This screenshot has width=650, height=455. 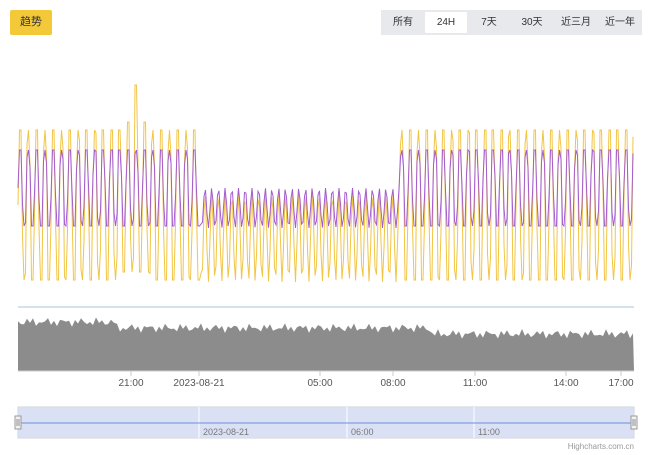 What do you see at coordinates (130, 383) in the screenshot?
I see `x-tick-label: 21:00` at bounding box center [130, 383].